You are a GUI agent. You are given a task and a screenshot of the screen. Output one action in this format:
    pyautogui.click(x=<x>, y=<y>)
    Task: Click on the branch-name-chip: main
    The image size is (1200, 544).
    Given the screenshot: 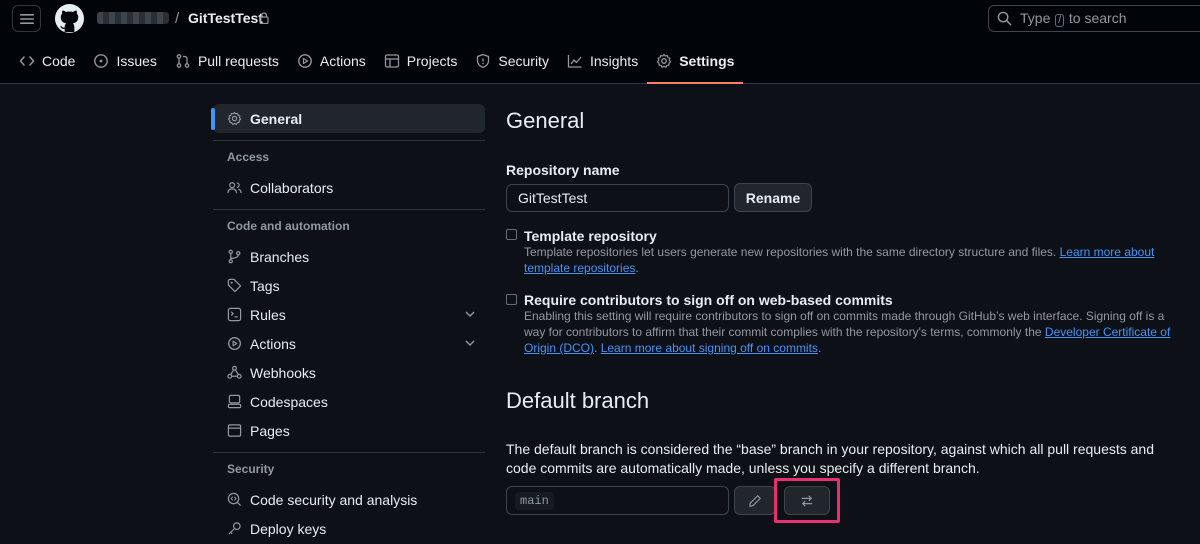 What is the action you would take?
    pyautogui.click(x=534, y=500)
    